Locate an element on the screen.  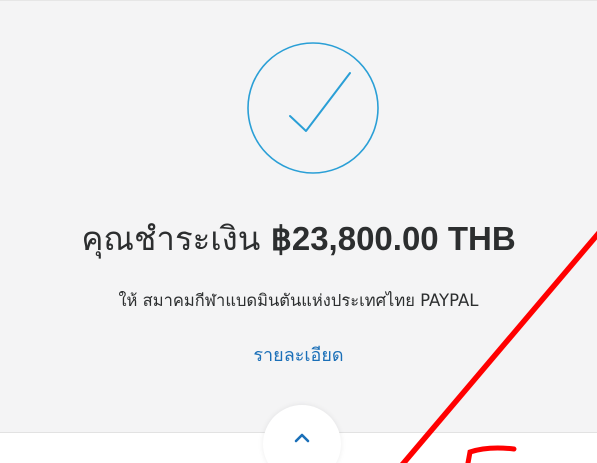
details-link: รายละเอียด is located at coordinates (298, 354).